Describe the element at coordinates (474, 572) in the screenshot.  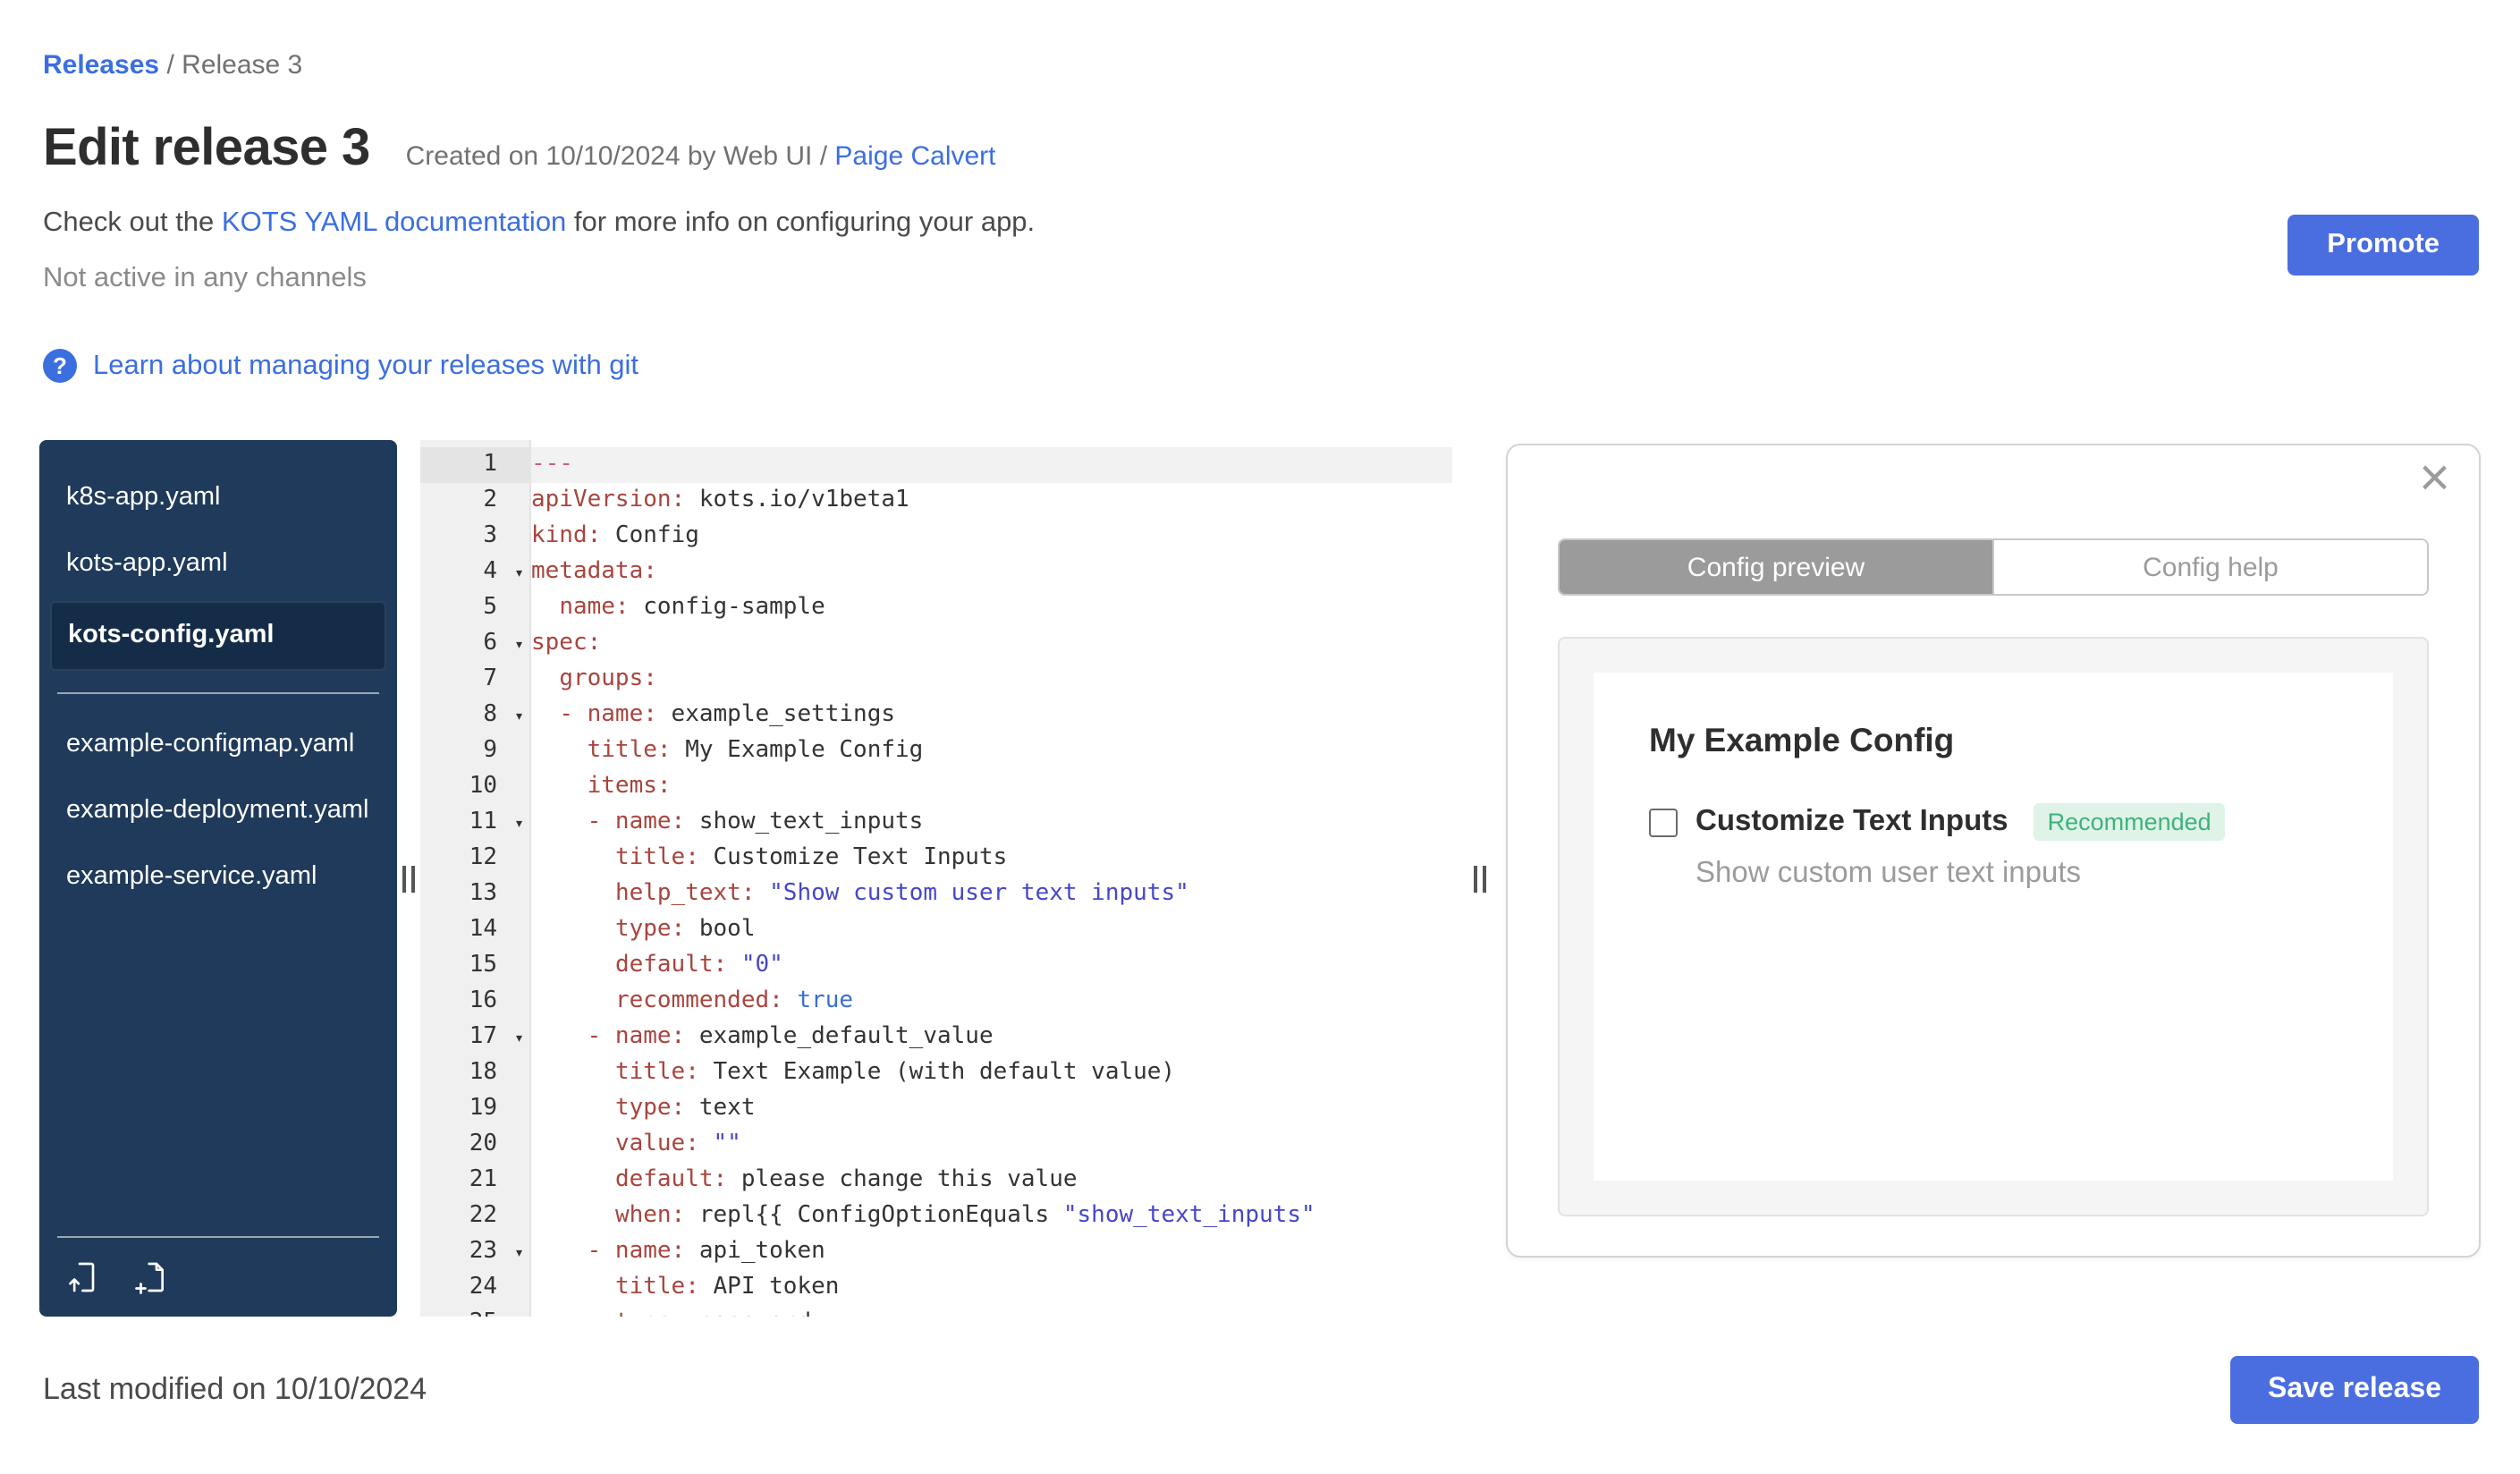
I see `line-number: 4 ▾` at that location.